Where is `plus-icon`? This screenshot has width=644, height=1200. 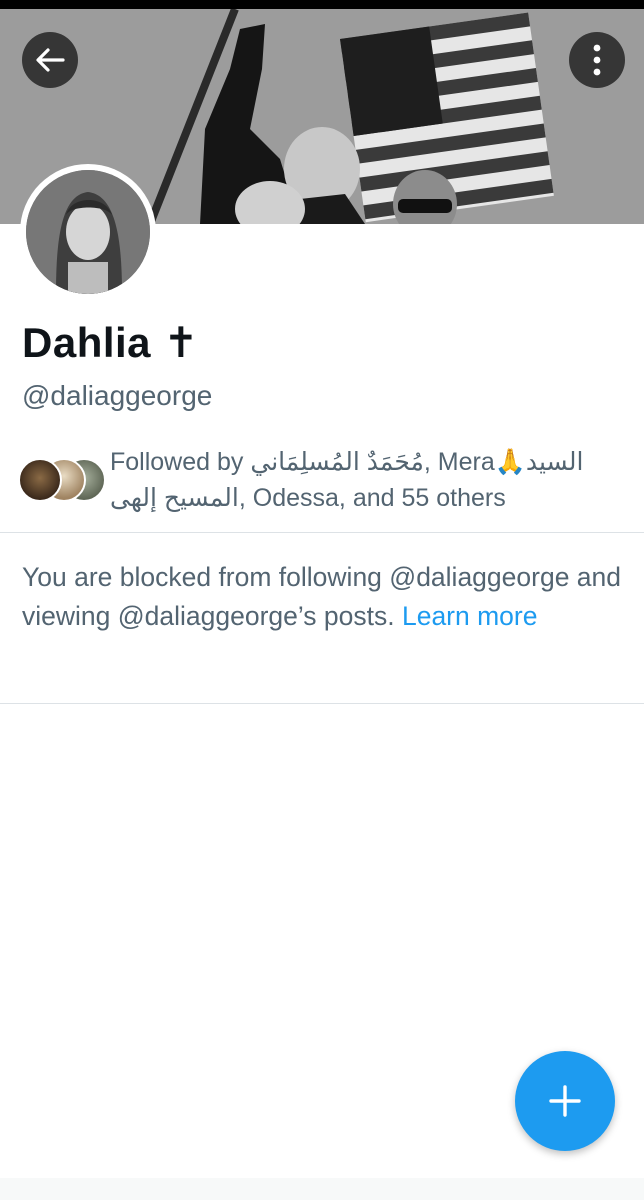
plus-icon is located at coordinates (565, 1101).